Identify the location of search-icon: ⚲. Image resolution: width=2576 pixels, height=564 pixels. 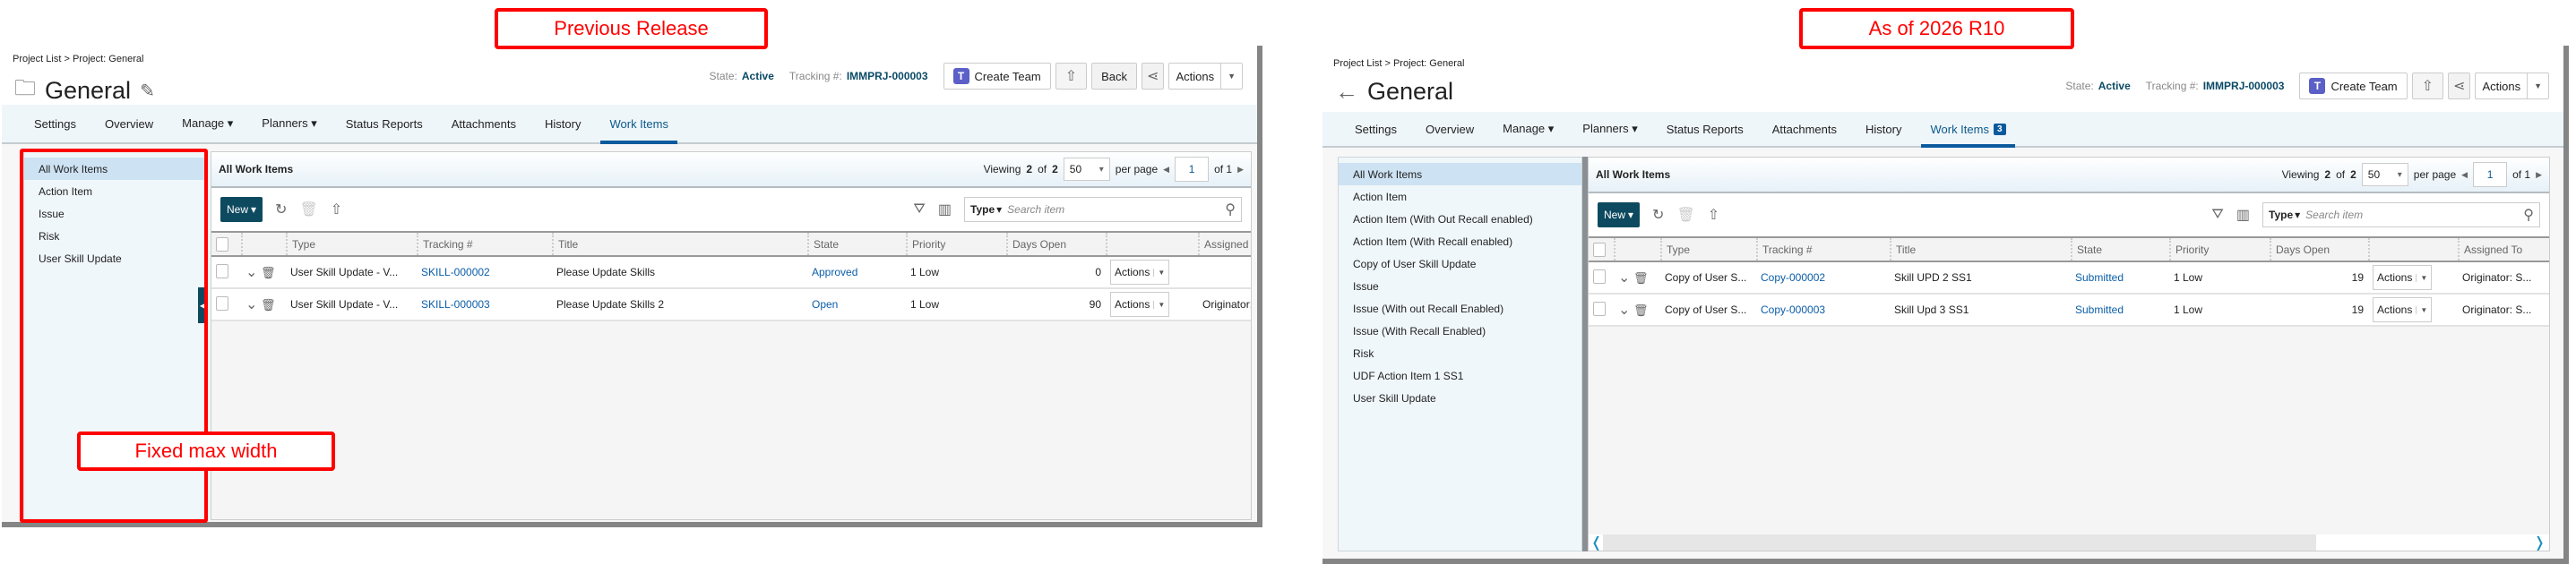
(2528, 215).